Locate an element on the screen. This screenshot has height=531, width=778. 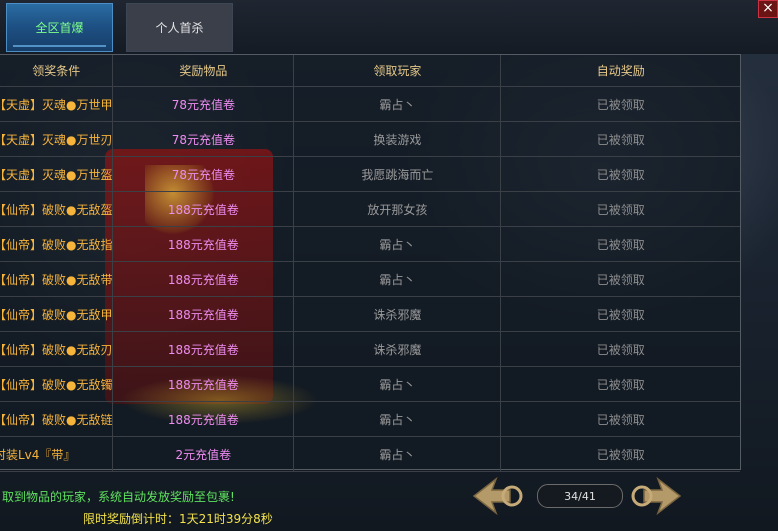
condition-cell: 【仙帝】破败●无敌盔 is located at coordinates (57, 209).